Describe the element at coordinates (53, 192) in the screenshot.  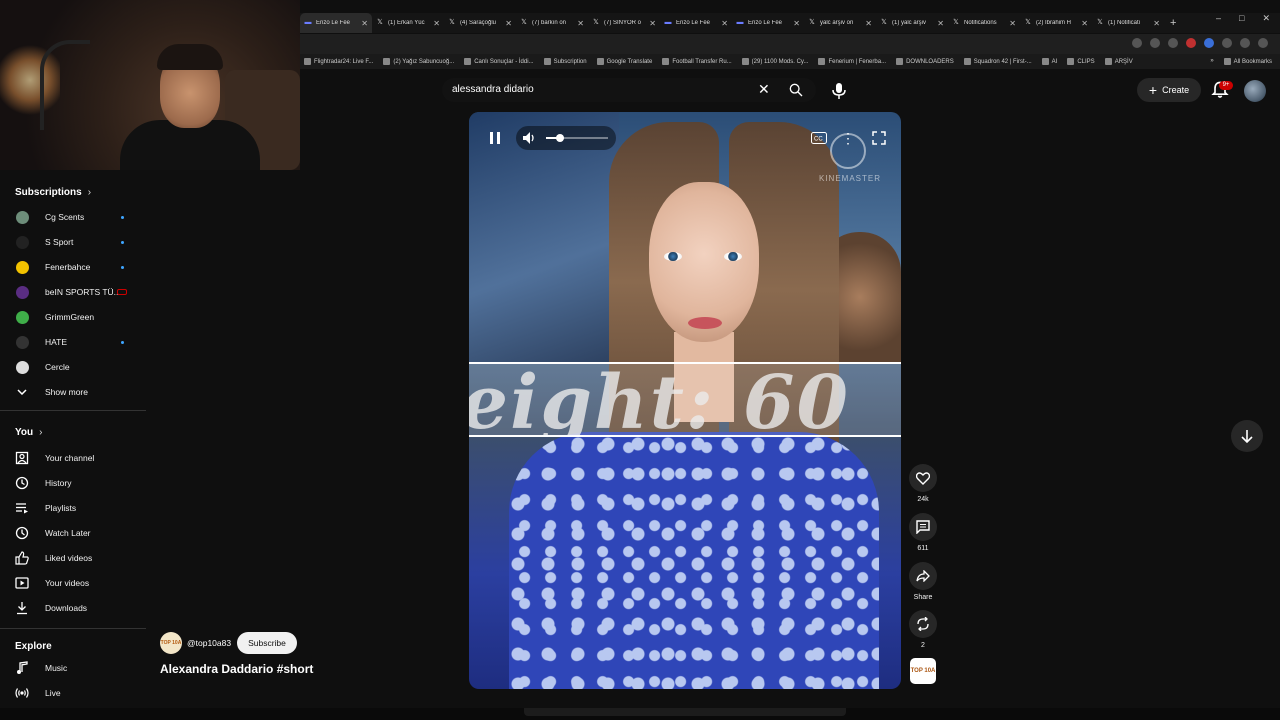
I see `subscriptions-heading: Subscriptions ›` at that location.